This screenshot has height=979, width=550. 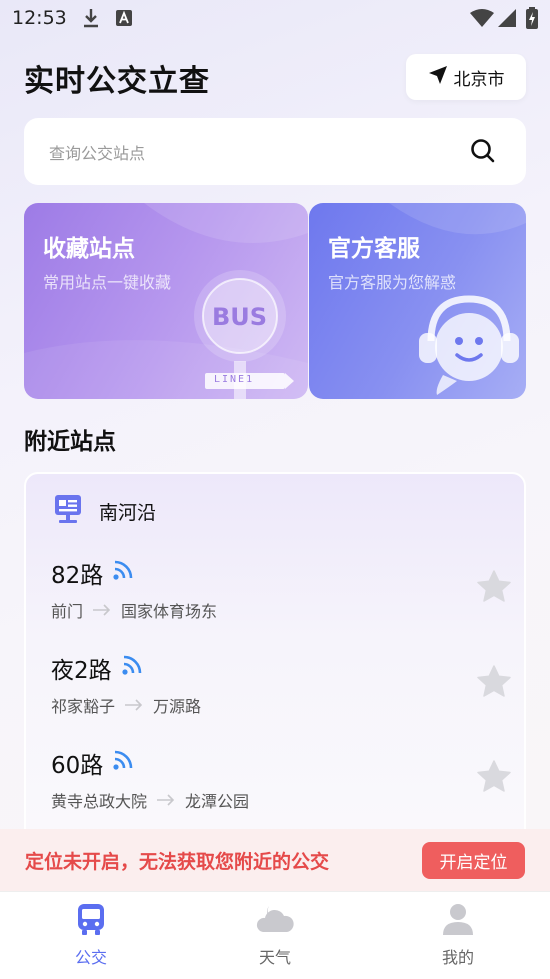 I want to click on route-origin: 前门, so click(x=67, y=611).